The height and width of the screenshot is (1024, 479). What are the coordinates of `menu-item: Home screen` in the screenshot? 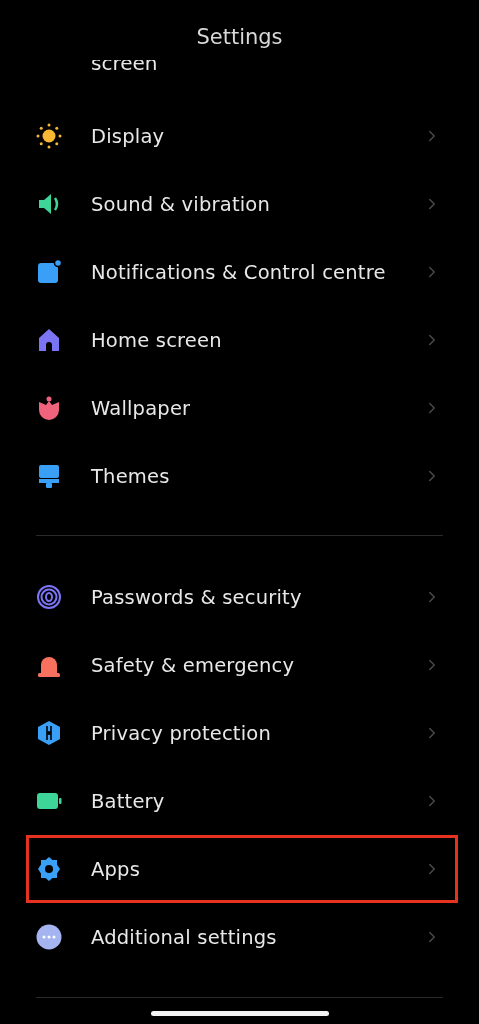 It's located at (242, 340).